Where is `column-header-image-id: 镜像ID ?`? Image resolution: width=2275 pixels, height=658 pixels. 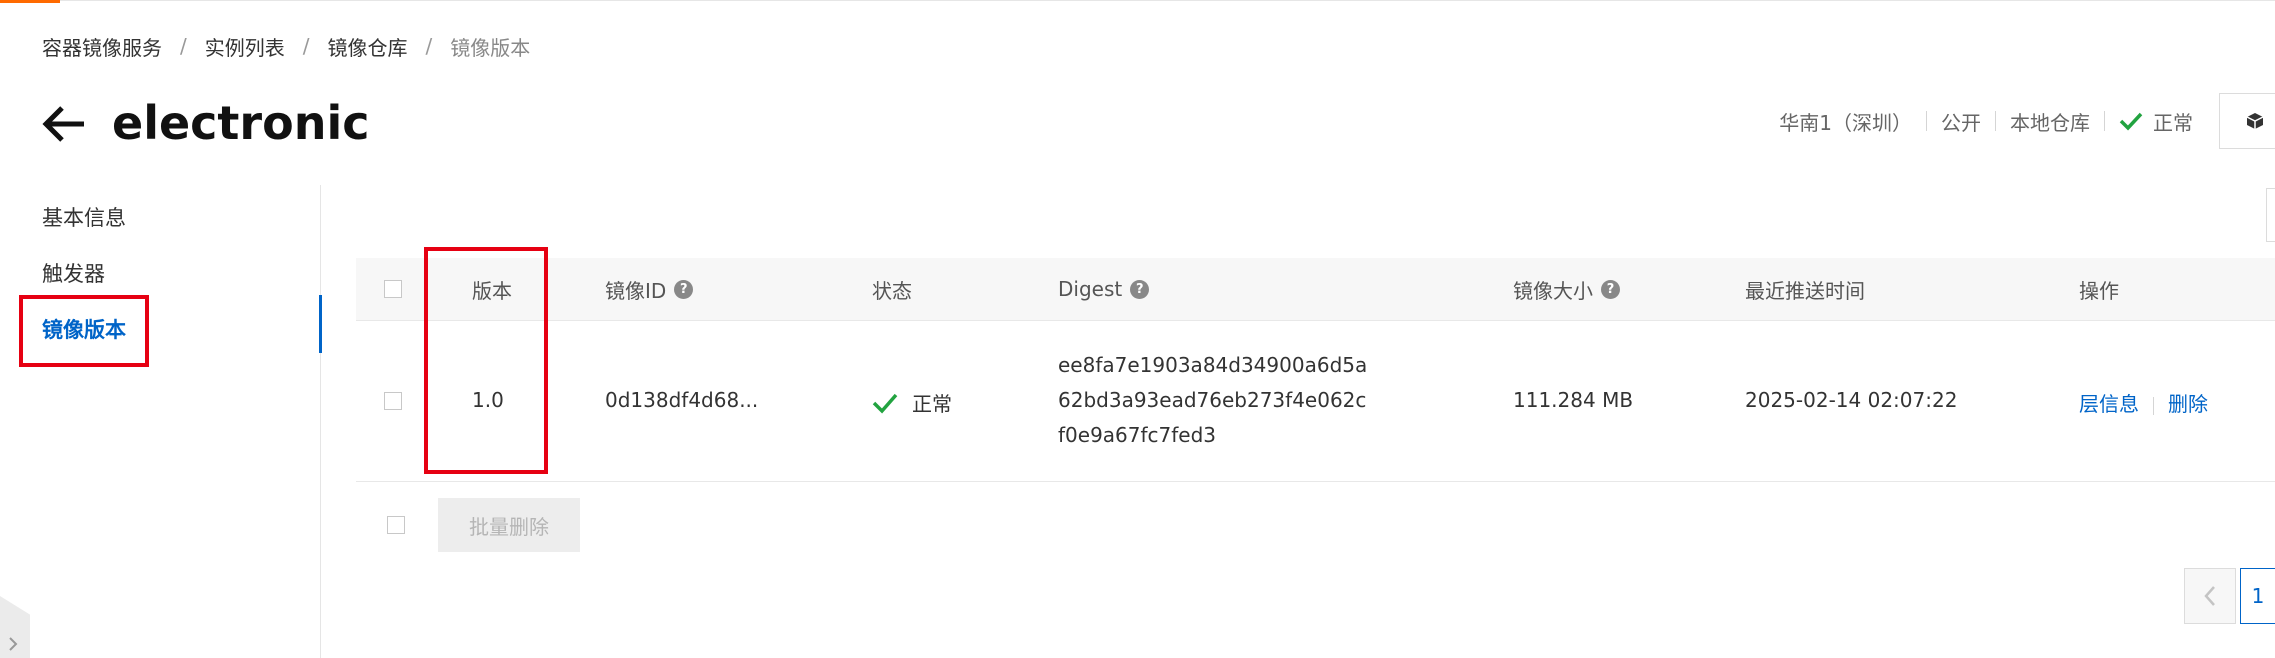
column-header-image-id: 镜像ID ? is located at coordinates (649, 289).